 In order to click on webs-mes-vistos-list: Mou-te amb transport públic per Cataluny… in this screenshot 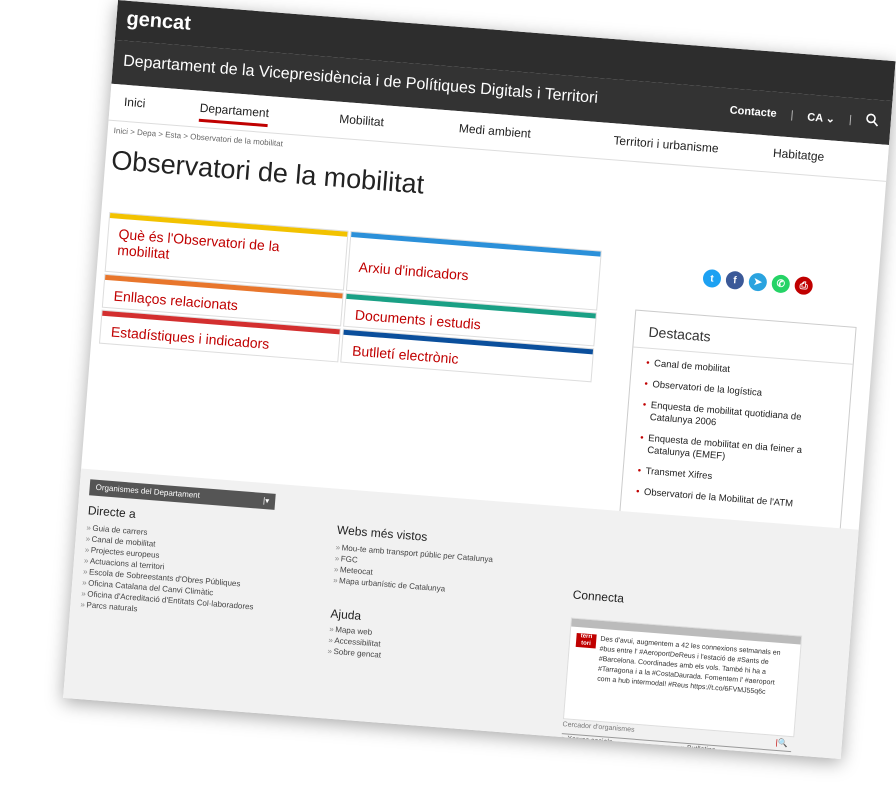, I will do `click(419, 571)`.